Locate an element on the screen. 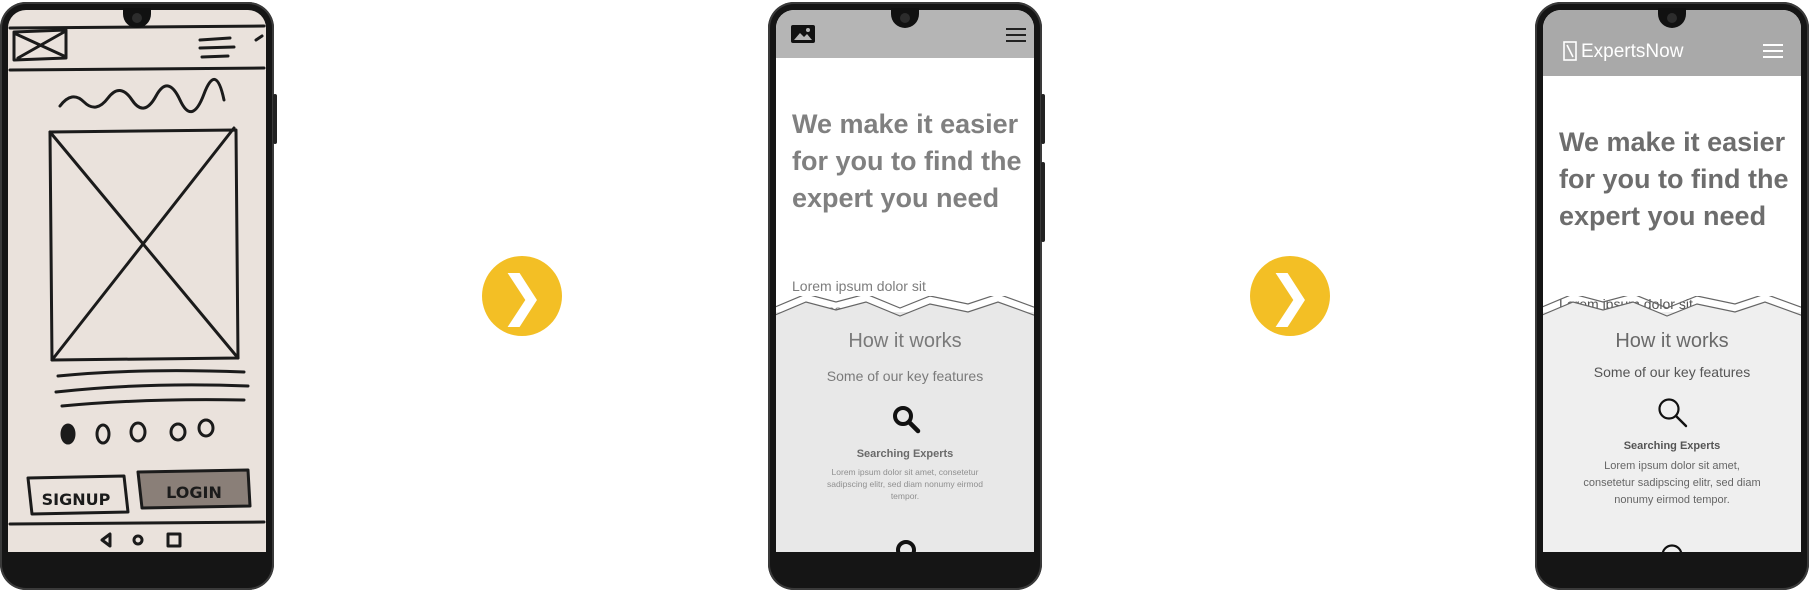 The height and width of the screenshot is (592, 1812). hero-subtext: Lorem ipsum dolor sit is located at coordinates (859, 286).